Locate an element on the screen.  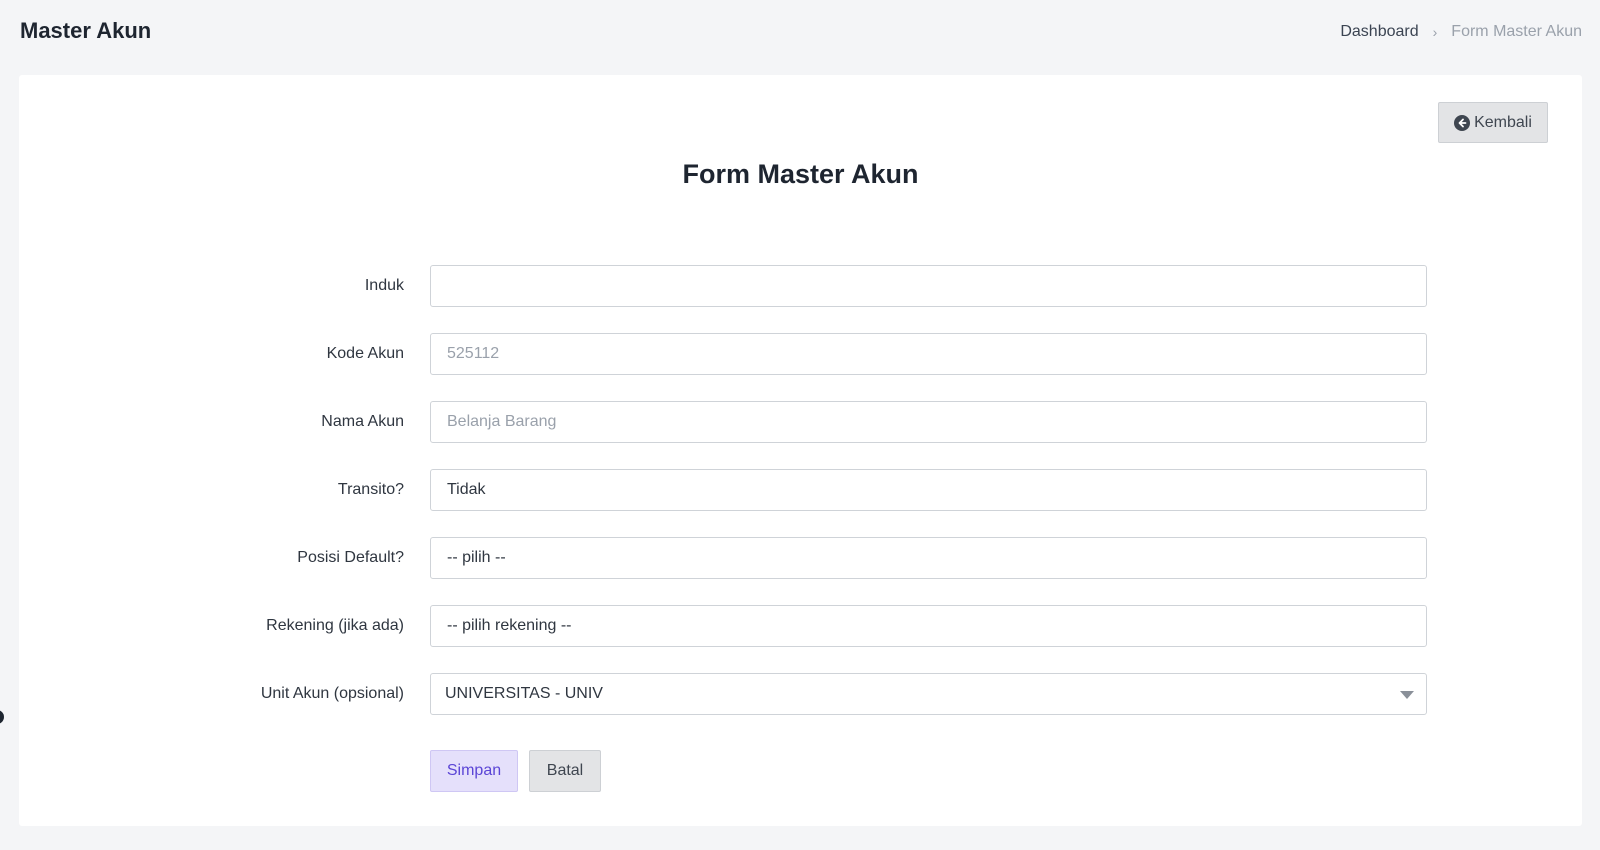
rekening-selected-value: -- pilih rekening -- is located at coordinates (509, 625).